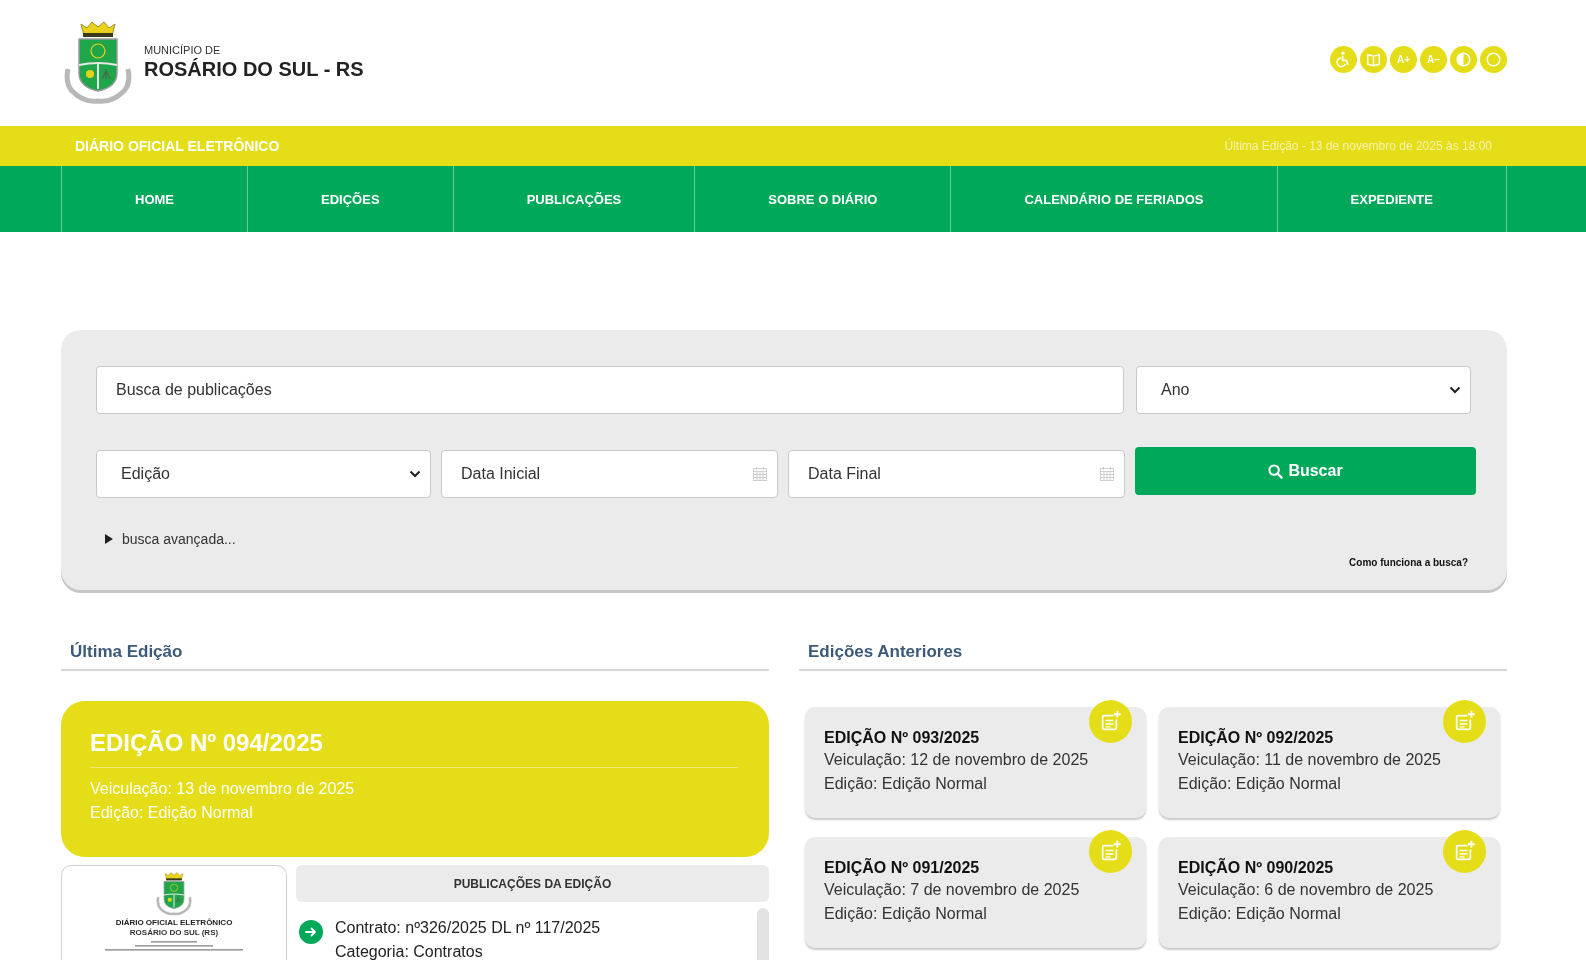 The width and height of the screenshot is (1586, 960). Describe the element at coordinates (1310, 760) in the screenshot. I see `publication-date: Veiculação: 11 de novembro de 2025` at that location.